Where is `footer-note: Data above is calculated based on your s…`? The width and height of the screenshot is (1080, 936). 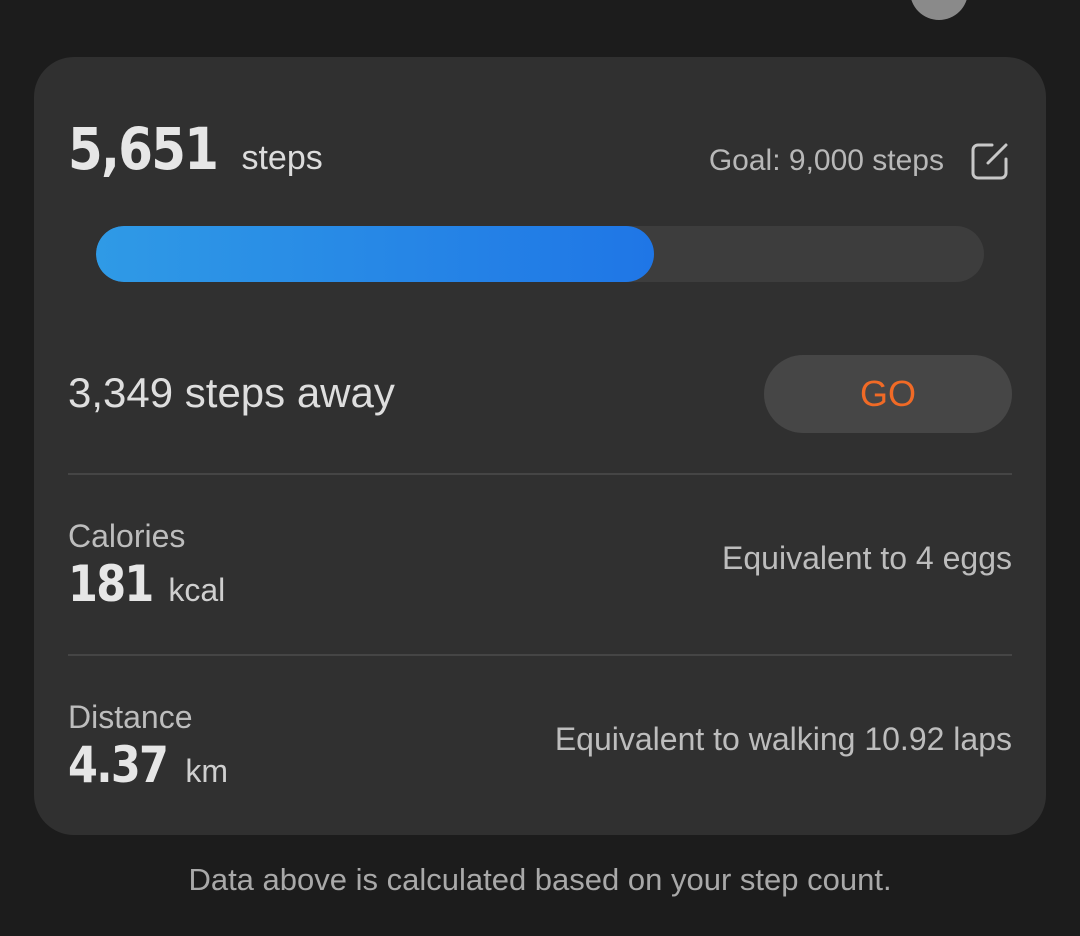
footer-note: Data above is calculated based on your s… is located at coordinates (540, 879).